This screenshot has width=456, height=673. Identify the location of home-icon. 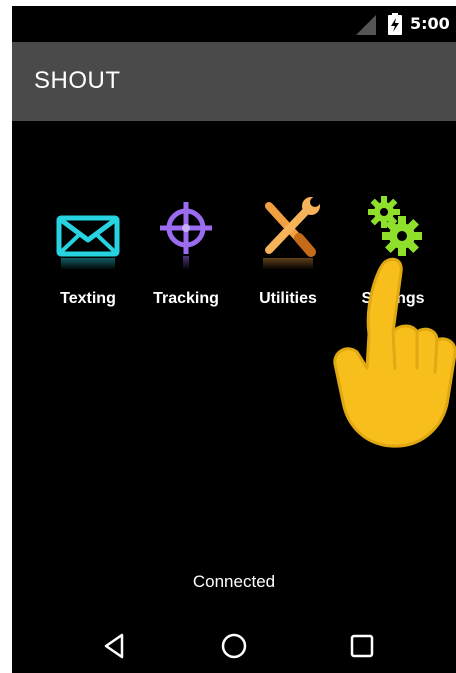
(234, 646).